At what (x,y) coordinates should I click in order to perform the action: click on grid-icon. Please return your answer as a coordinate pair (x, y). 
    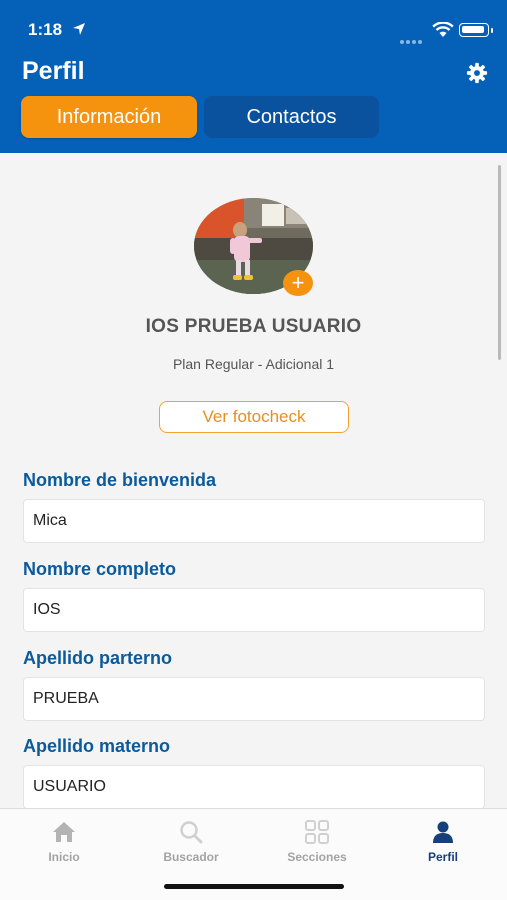
    Looking at the image, I should click on (317, 832).